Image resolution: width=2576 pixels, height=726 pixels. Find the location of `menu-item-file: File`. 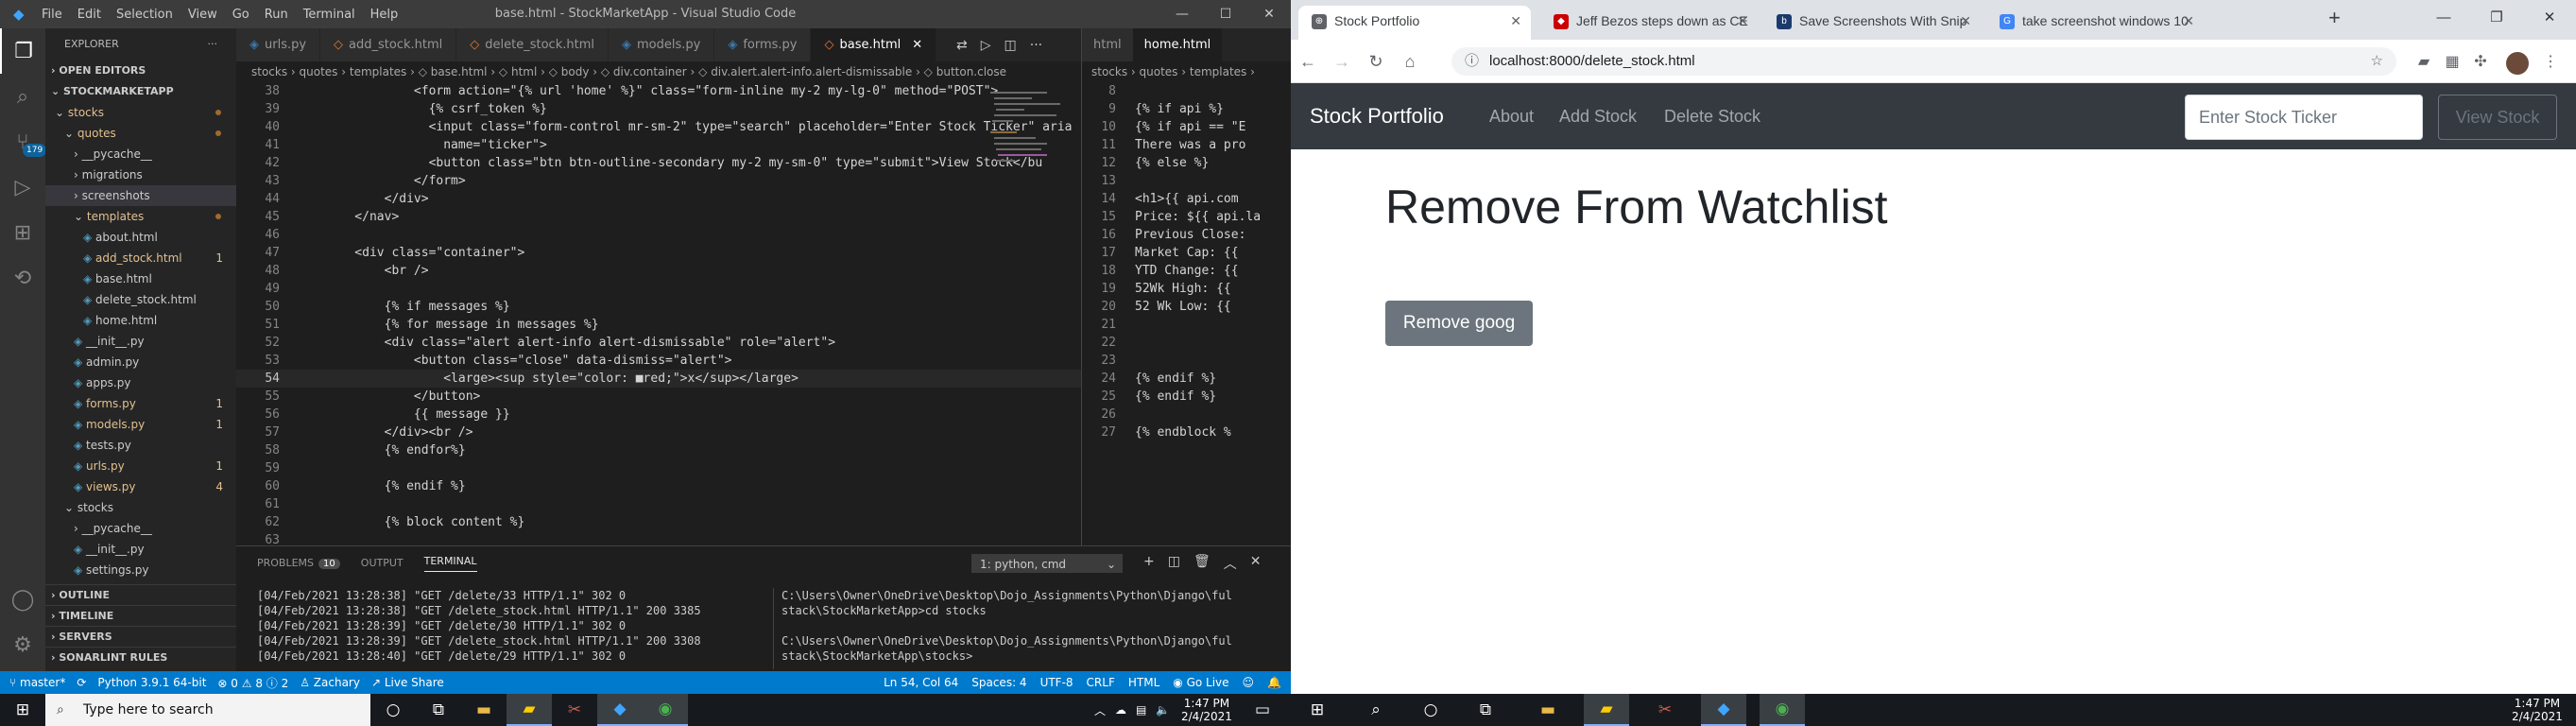

menu-item-file: File is located at coordinates (52, 15).